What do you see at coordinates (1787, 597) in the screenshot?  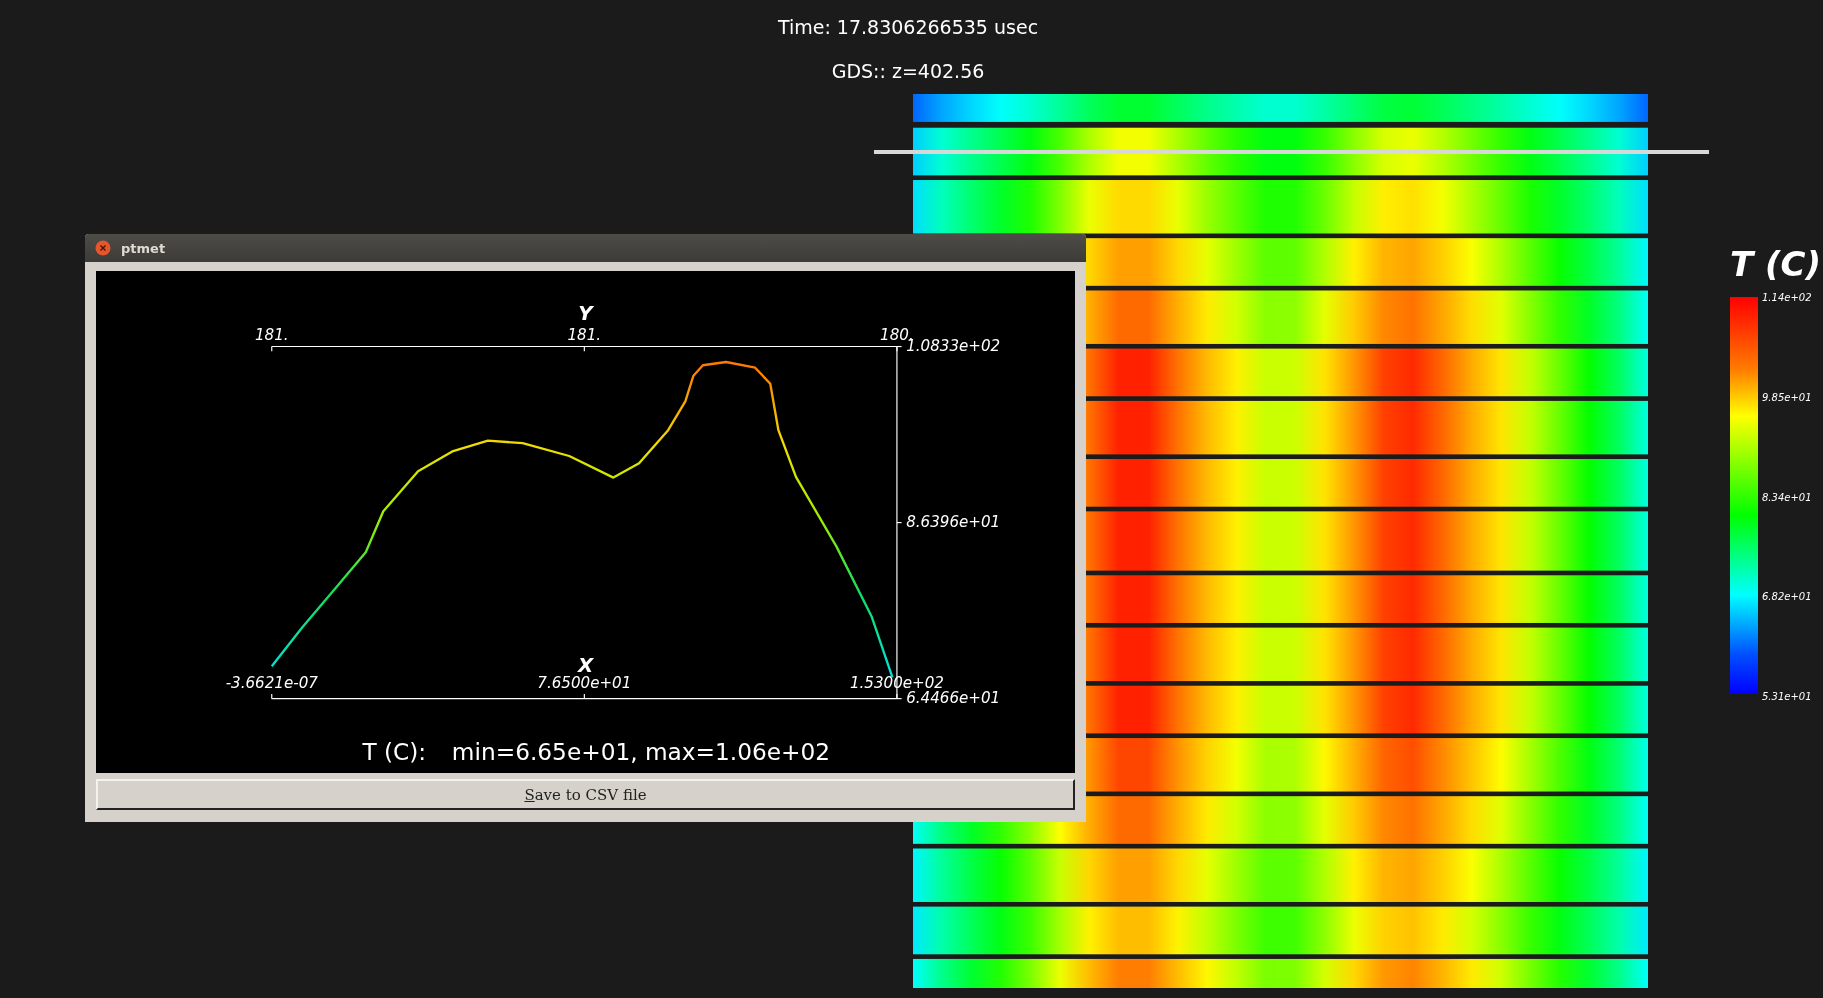 I see `scale-label: 6.82e+01` at bounding box center [1787, 597].